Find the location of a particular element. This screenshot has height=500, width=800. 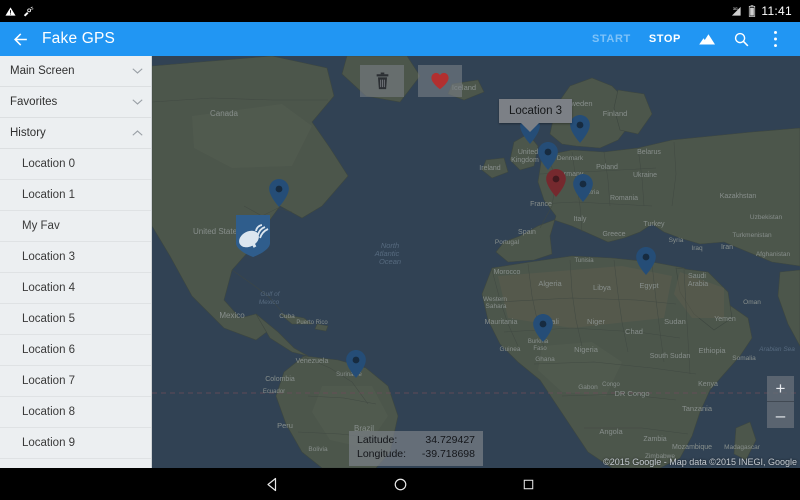

sidebar-item-location-5: Location 5 is located at coordinates (75, 319).